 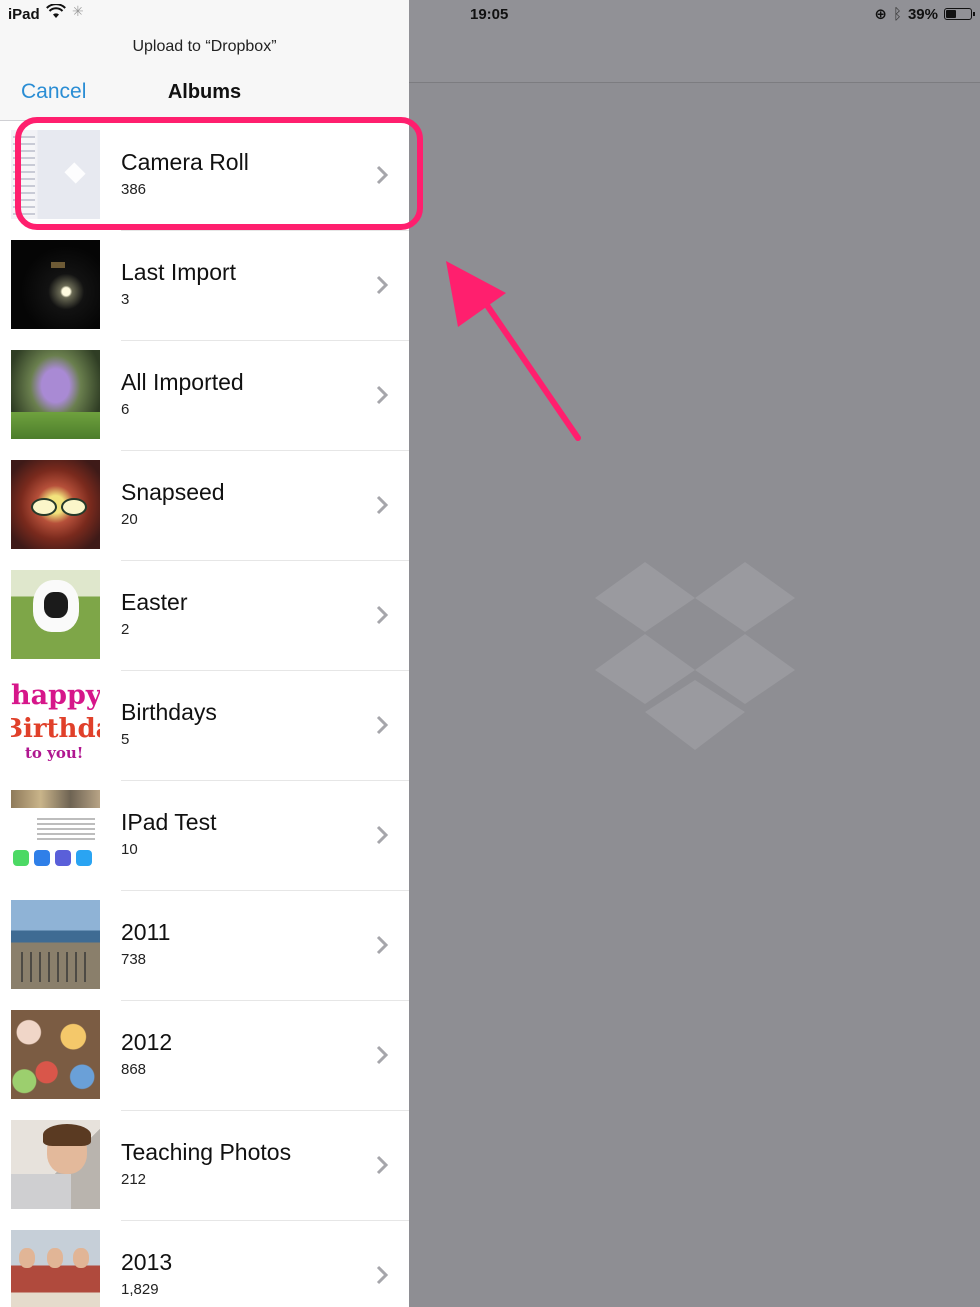 What do you see at coordinates (204, 1264) in the screenshot?
I see `album-row-2013: 2013 1,829` at bounding box center [204, 1264].